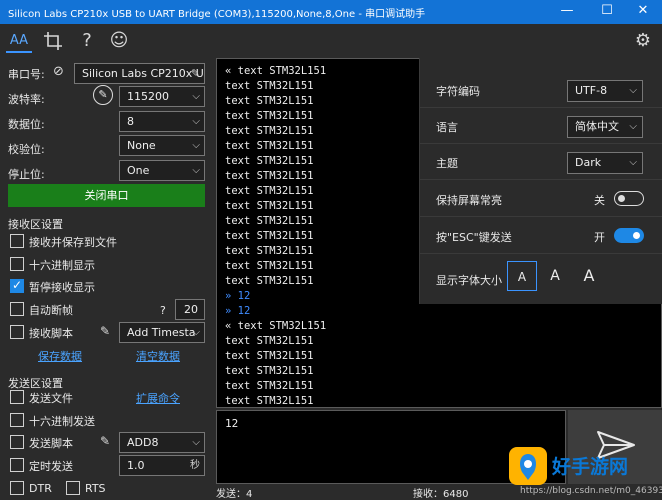 The width and height of the screenshot is (662, 500). What do you see at coordinates (17, 420) in the screenshot?
I see `hex-send-checkbox` at bounding box center [17, 420].